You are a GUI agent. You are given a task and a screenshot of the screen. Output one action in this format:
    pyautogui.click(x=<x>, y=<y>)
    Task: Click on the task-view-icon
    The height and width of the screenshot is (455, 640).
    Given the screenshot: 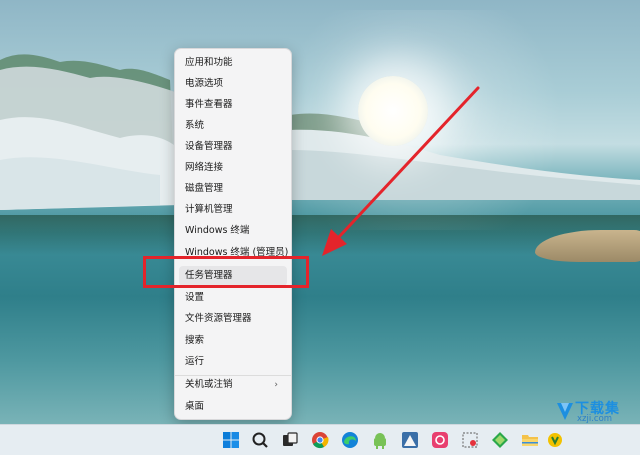 What is the action you would take?
    pyautogui.click(x=290, y=440)
    